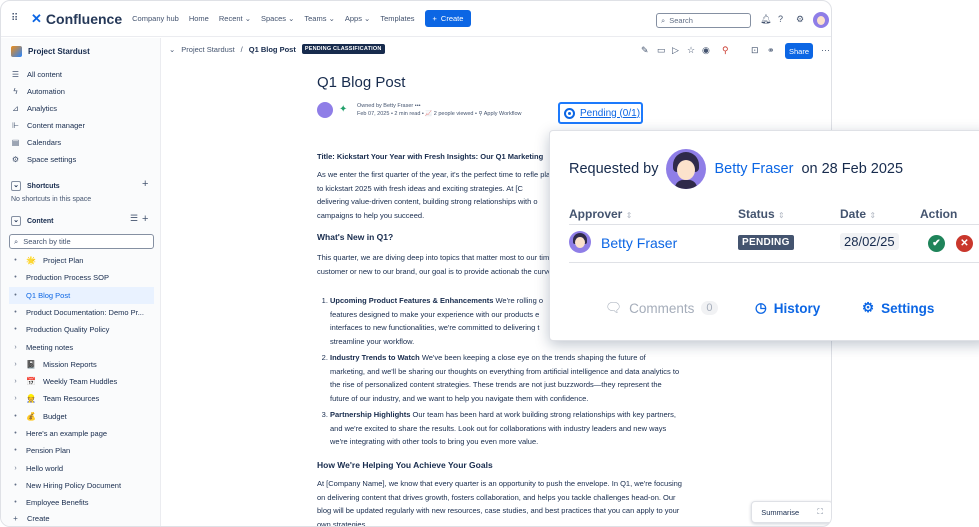 The height and width of the screenshot is (527, 979). Describe the element at coordinates (145, 184) in the screenshot. I see `add-shortcut-icon: +` at that location.